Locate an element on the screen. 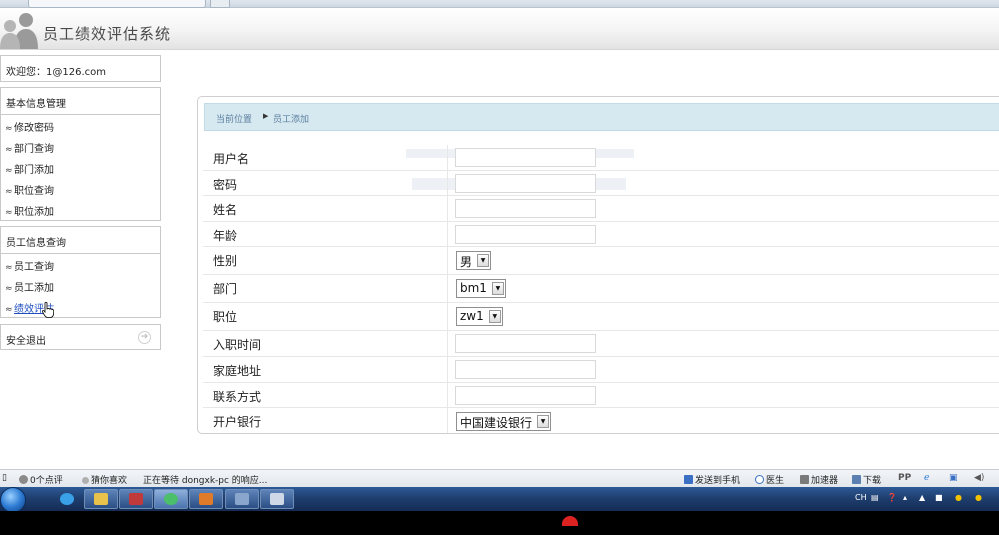 This screenshot has width=999, height=535. taskbar-ie-button is located at coordinates (64, 499).